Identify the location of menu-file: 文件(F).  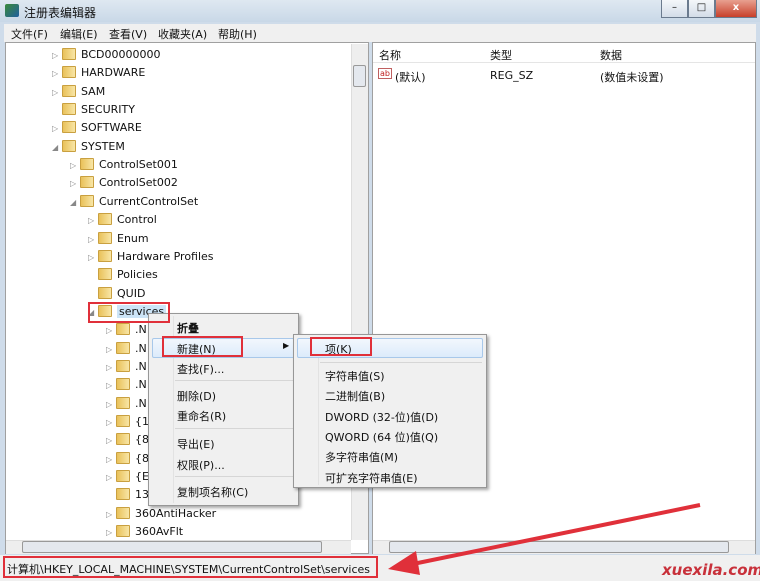
(29, 34).